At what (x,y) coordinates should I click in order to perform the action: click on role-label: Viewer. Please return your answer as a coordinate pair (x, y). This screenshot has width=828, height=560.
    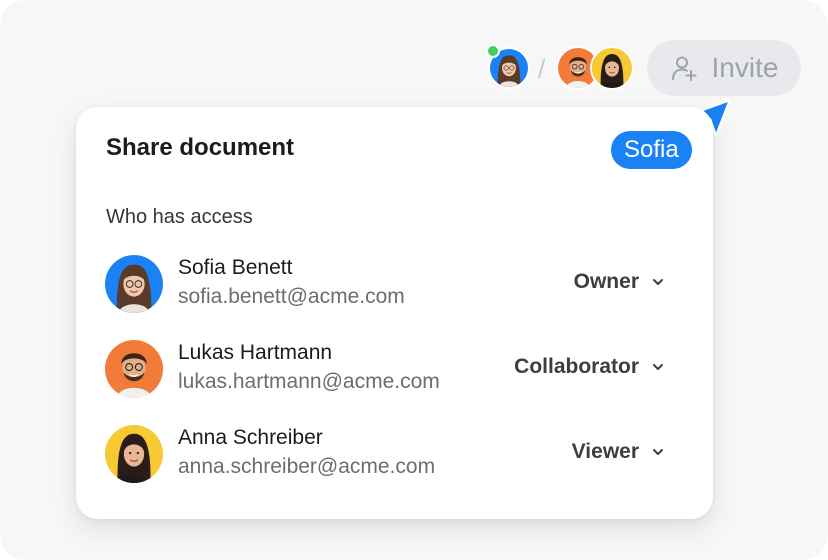
    Looking at the image, I should click on (605, 451).